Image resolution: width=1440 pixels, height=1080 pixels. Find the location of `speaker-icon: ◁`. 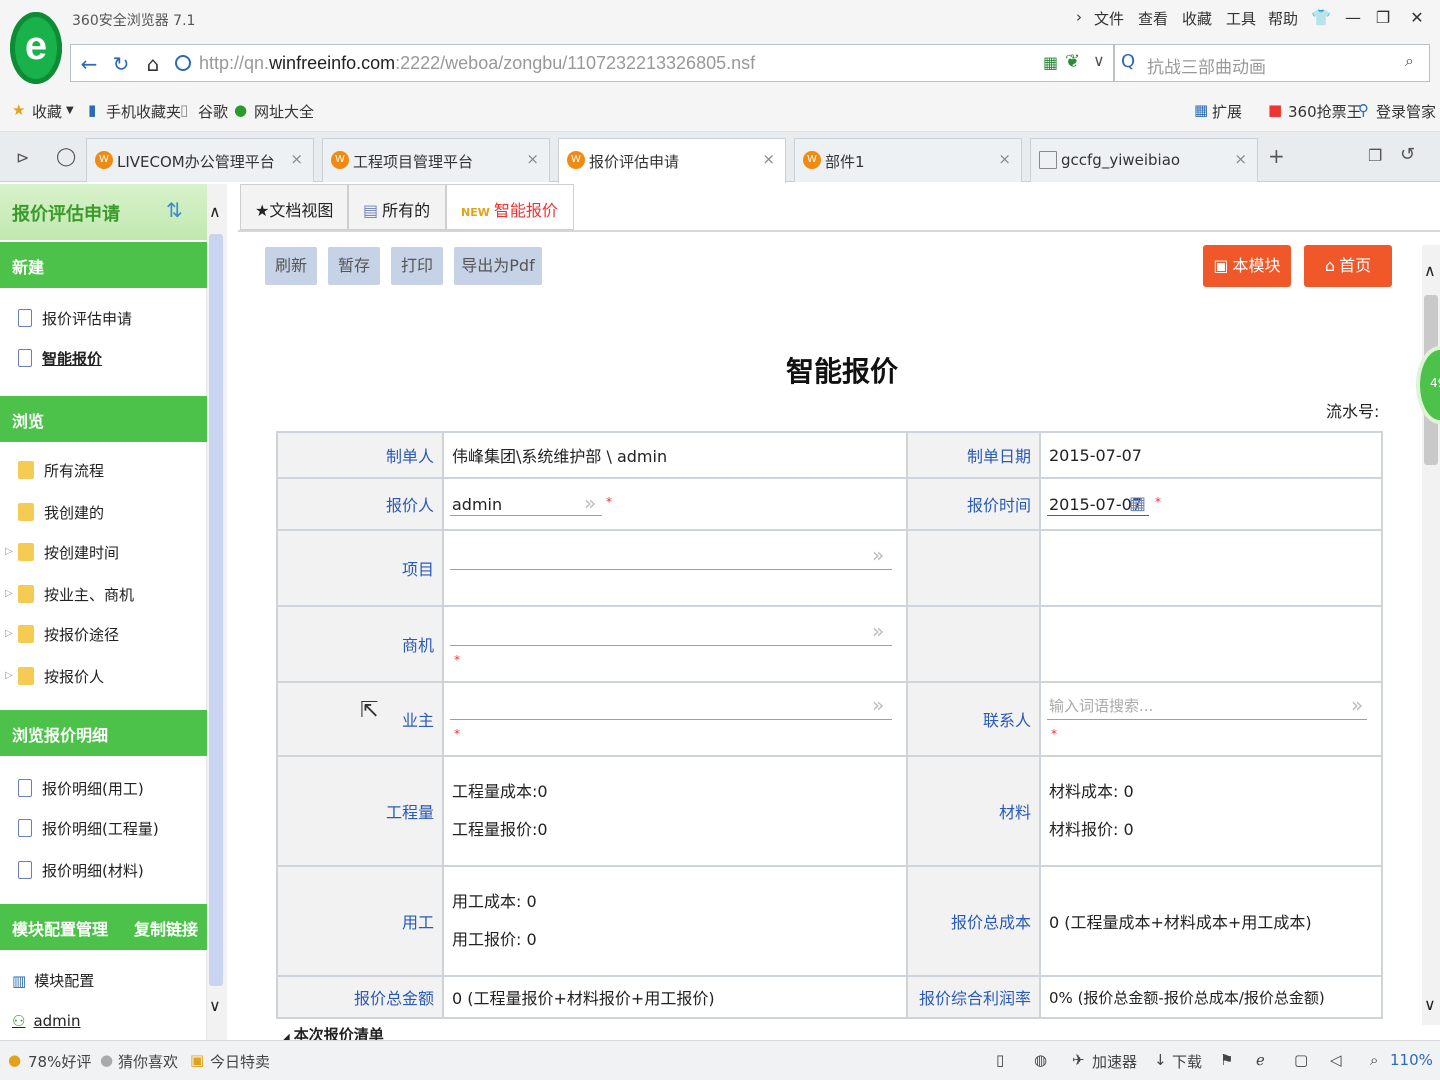

speaker-icon: ◁ is located at coordinates (1336, 1060).